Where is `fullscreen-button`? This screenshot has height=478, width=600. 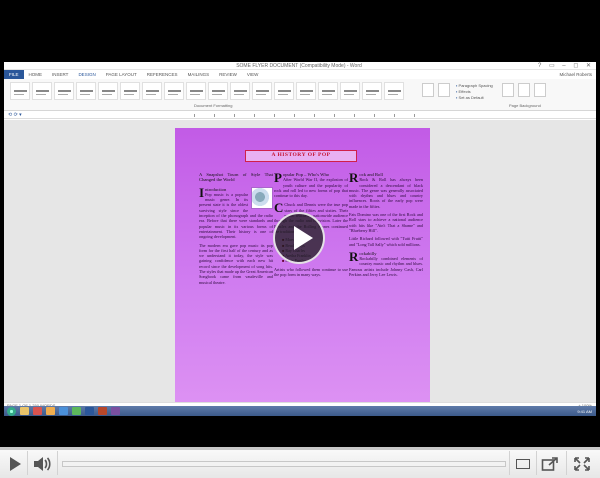 fullscreen-button is located at coordinates (582, 464).